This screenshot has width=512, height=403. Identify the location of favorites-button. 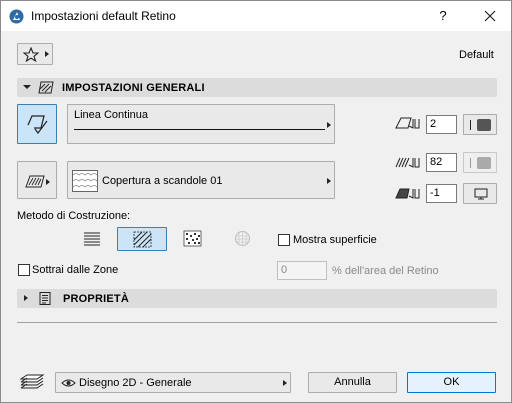
(35, 54).